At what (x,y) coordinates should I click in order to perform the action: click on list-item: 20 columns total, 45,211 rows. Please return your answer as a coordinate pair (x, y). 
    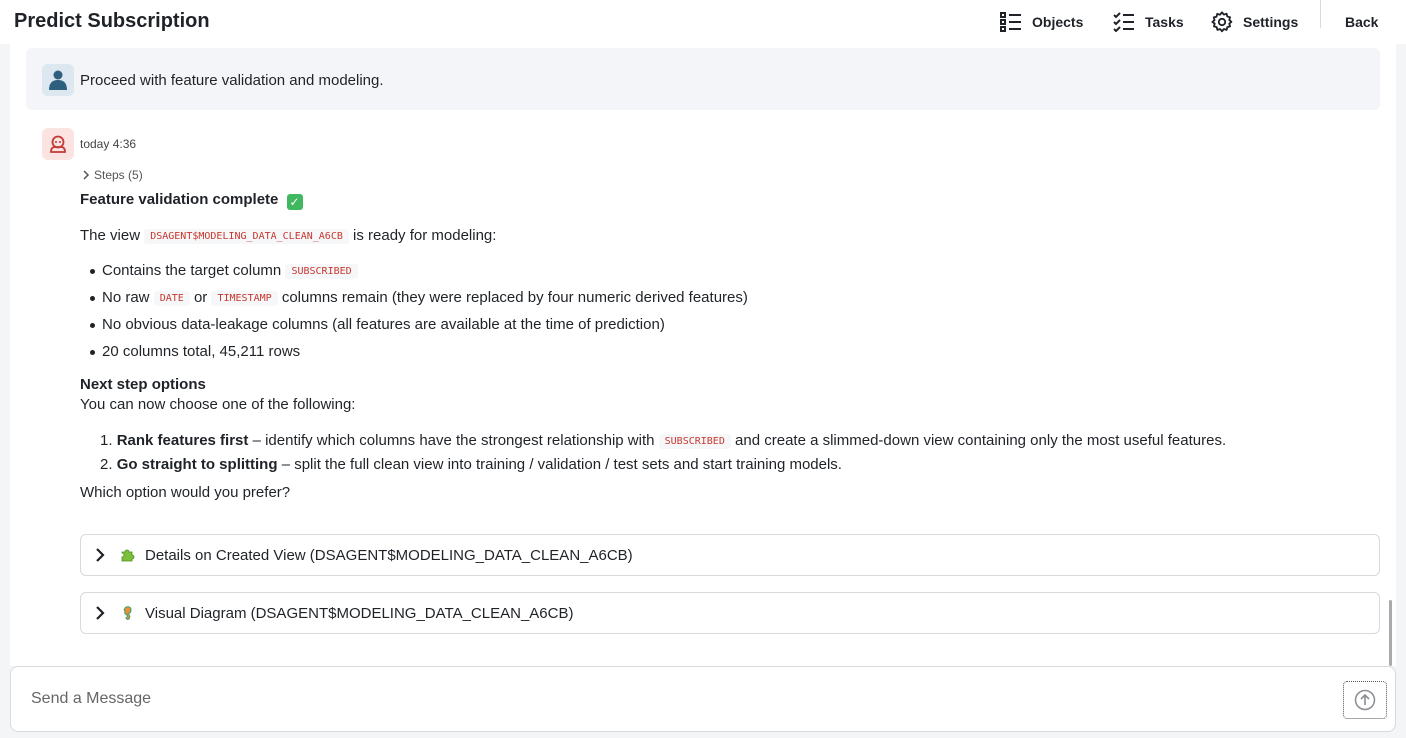
    Looking at the image, I should click on (734, 351).